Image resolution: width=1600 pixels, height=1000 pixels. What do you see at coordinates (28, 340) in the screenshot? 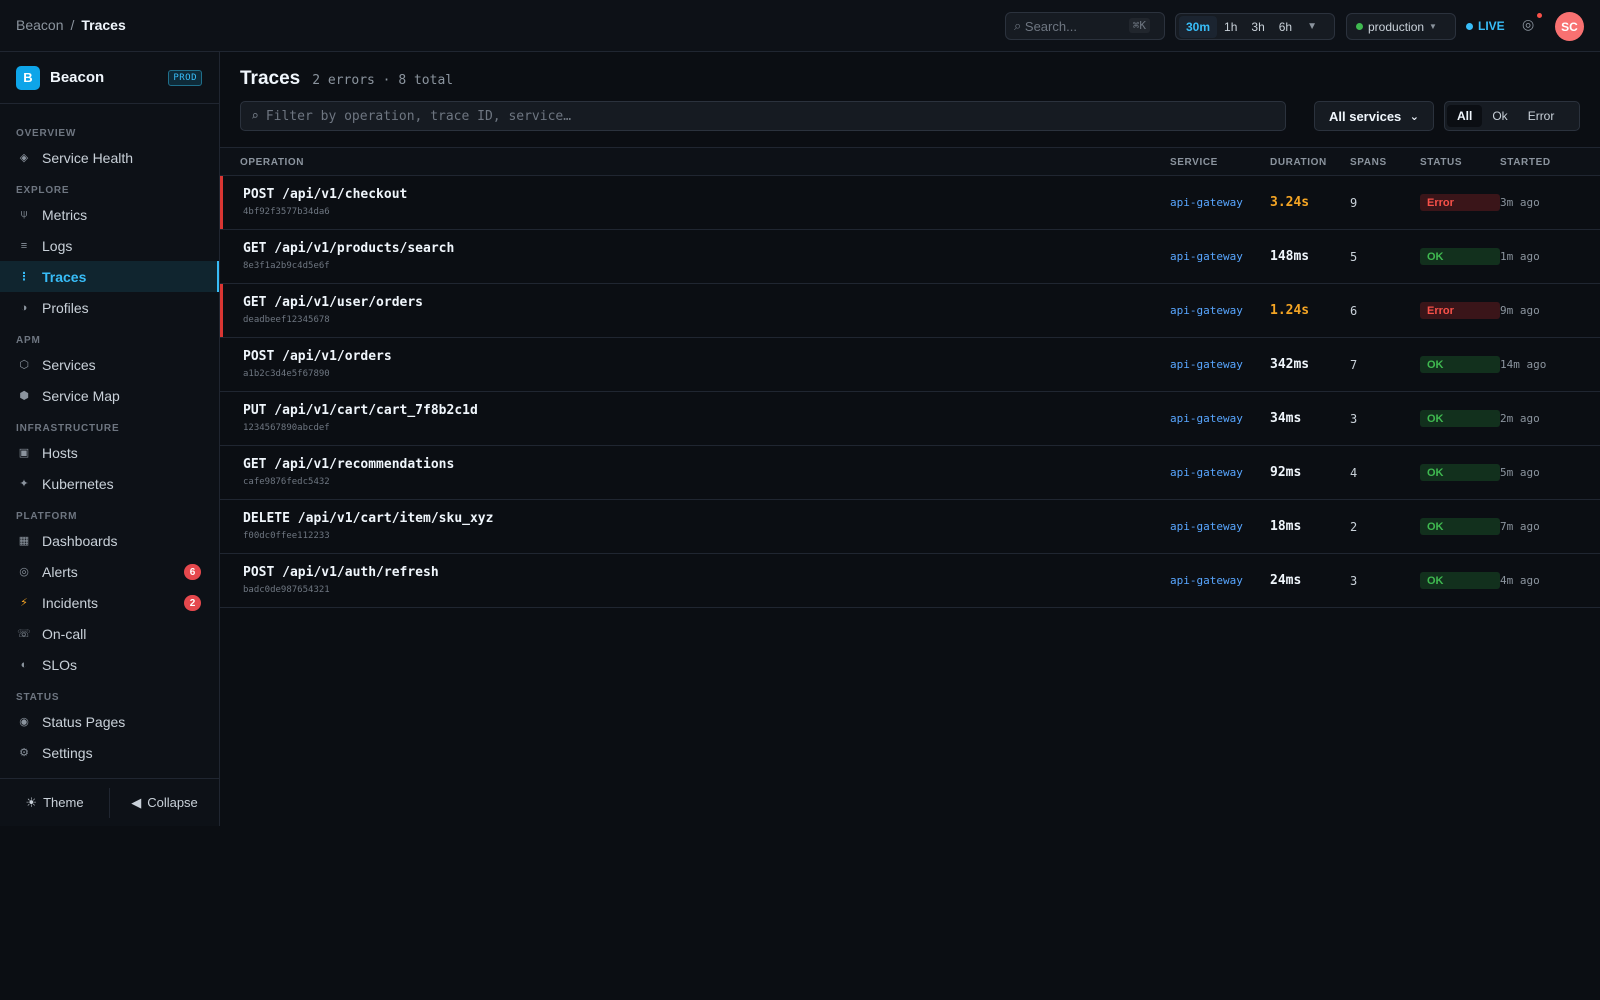
I see `nav-section-apm: APM` at bounding box center [28, 340].